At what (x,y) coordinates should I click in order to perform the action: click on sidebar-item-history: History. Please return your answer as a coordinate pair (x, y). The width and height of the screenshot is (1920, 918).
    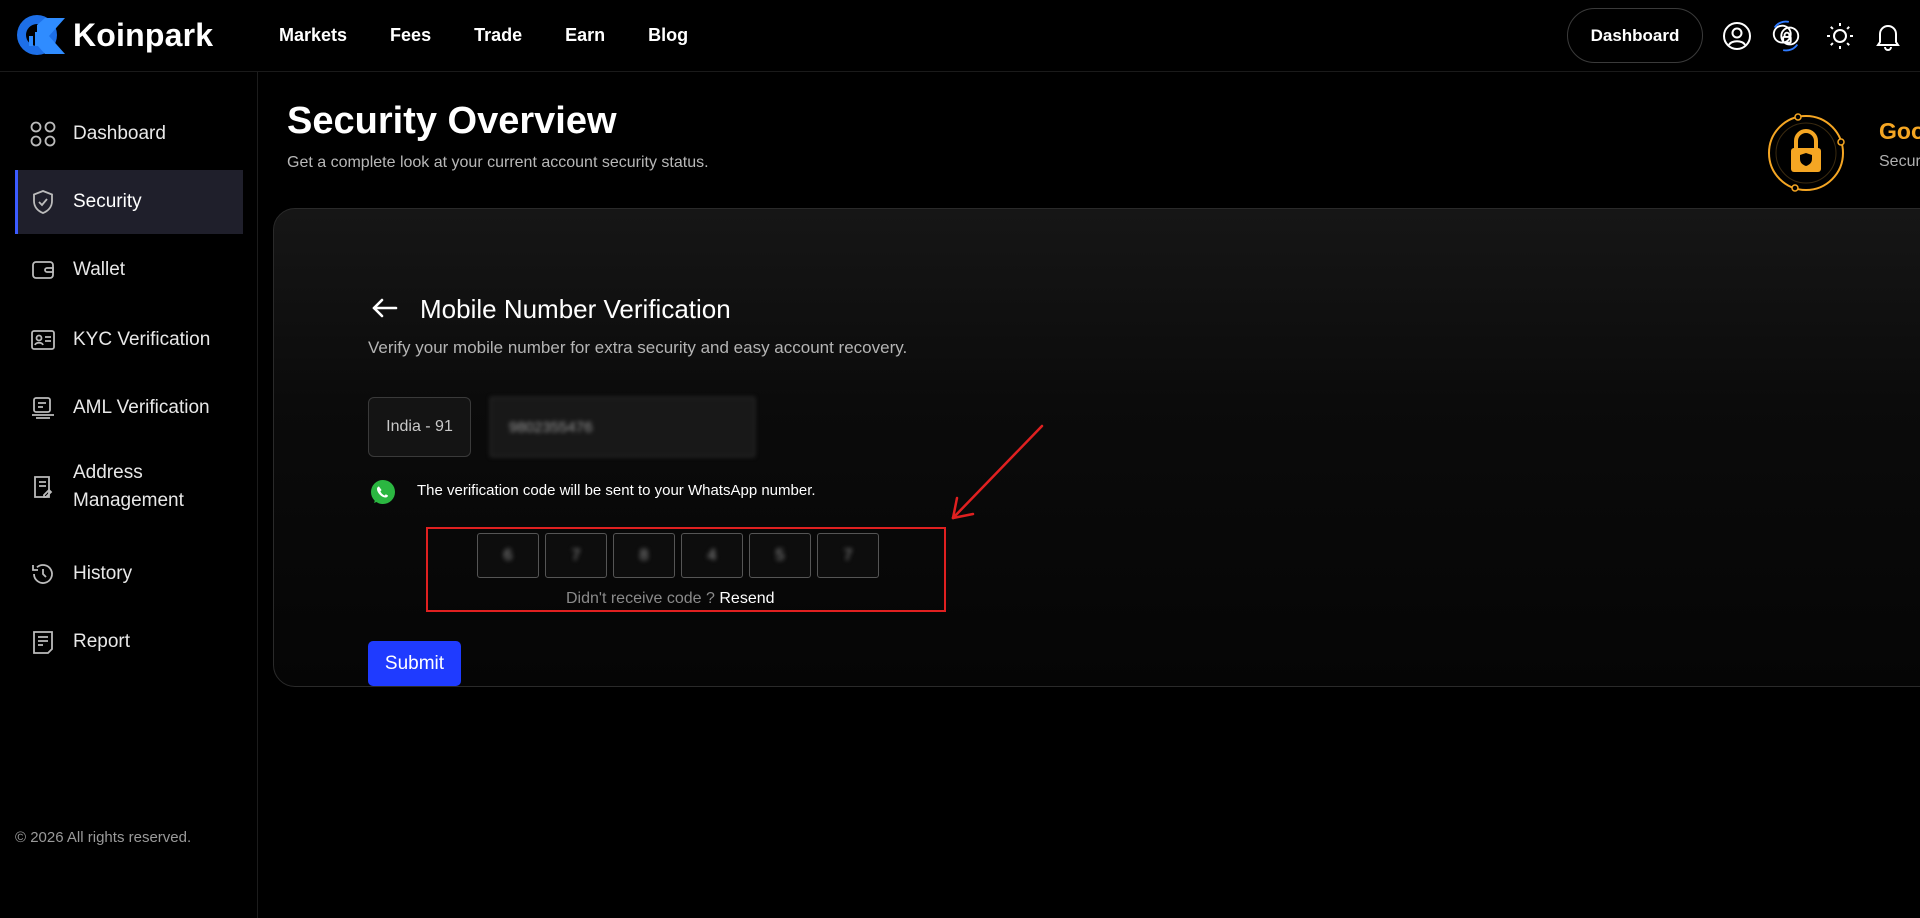
    Looking at the image, I should click on (129, 574).